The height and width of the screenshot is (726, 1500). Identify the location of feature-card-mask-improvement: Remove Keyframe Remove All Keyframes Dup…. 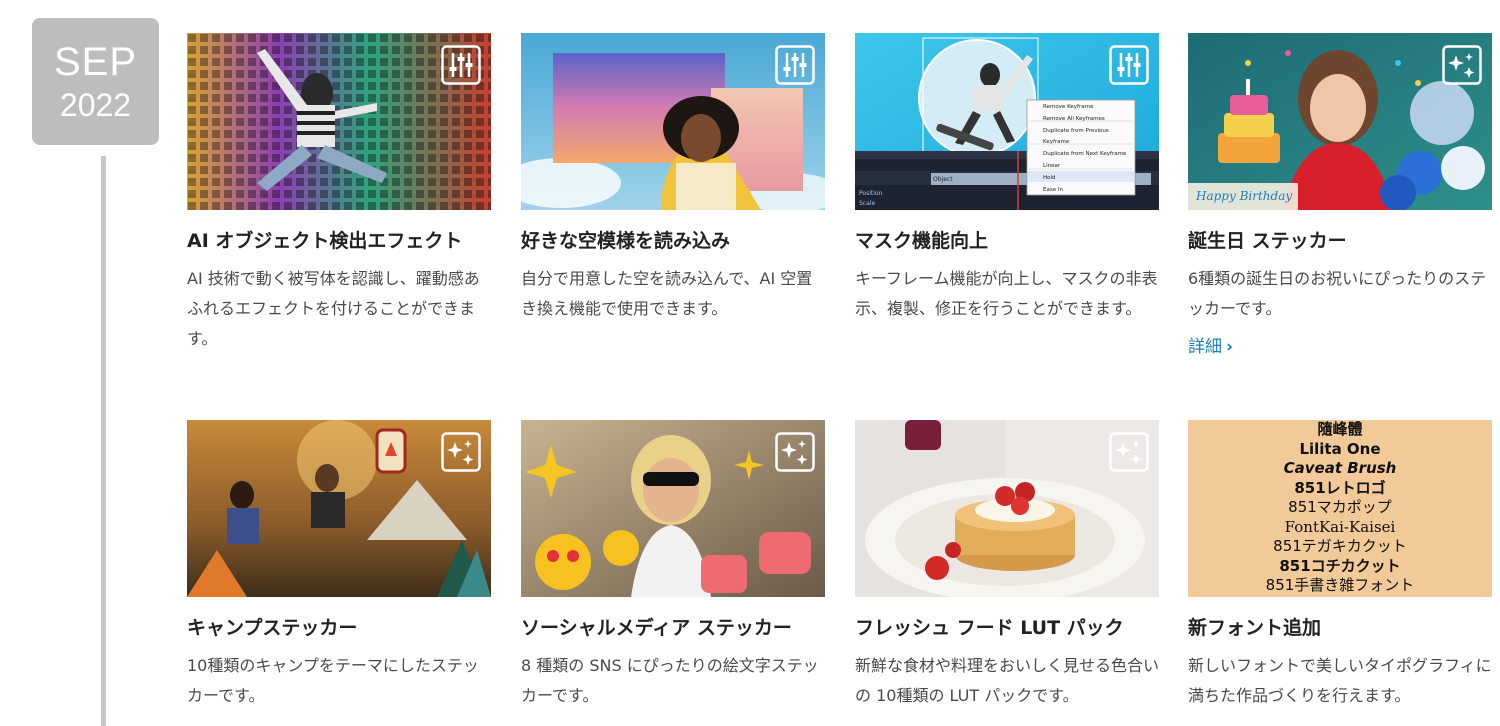
(1007, 178).